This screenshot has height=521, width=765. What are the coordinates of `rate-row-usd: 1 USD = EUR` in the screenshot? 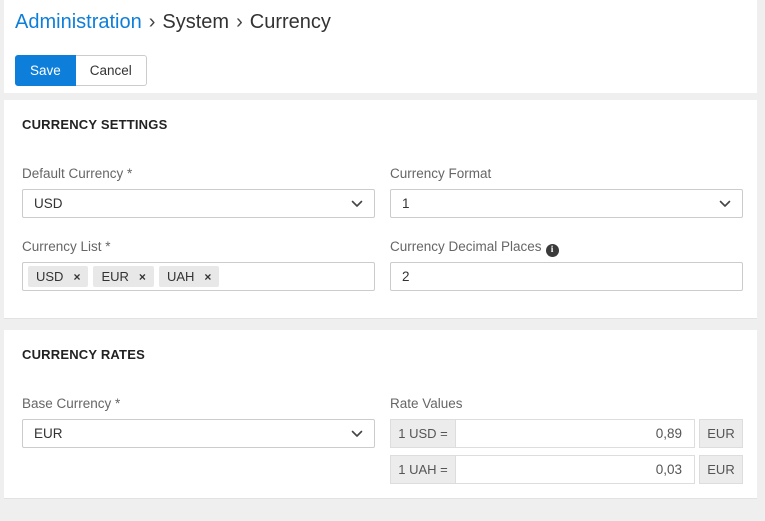 It's located at (566, 433).